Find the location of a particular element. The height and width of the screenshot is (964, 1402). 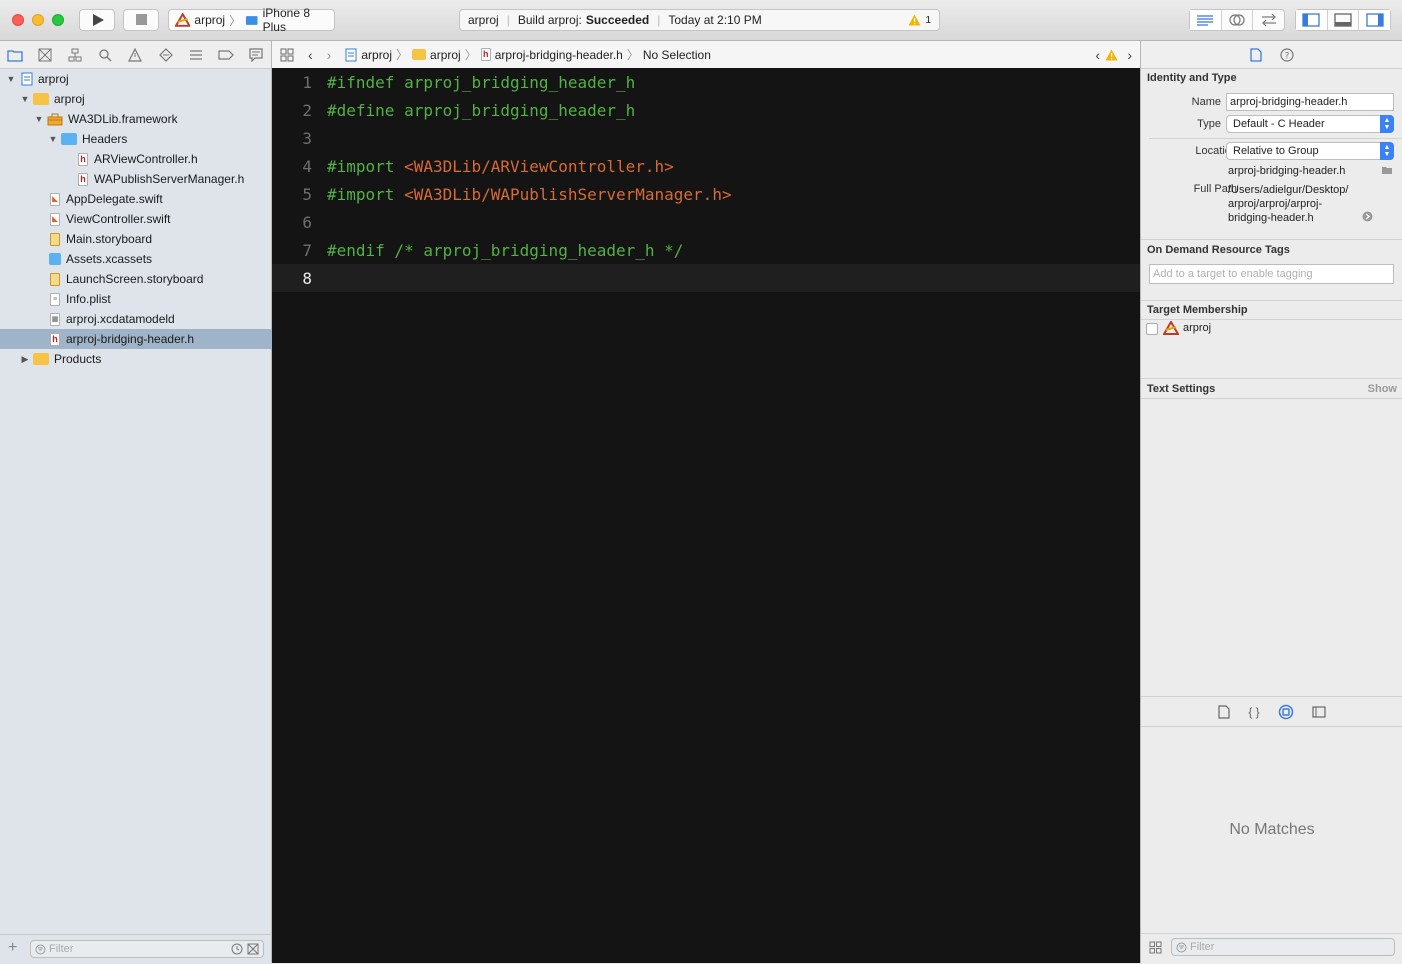

file-inspector-icon is located at coordinates (1256, 54).